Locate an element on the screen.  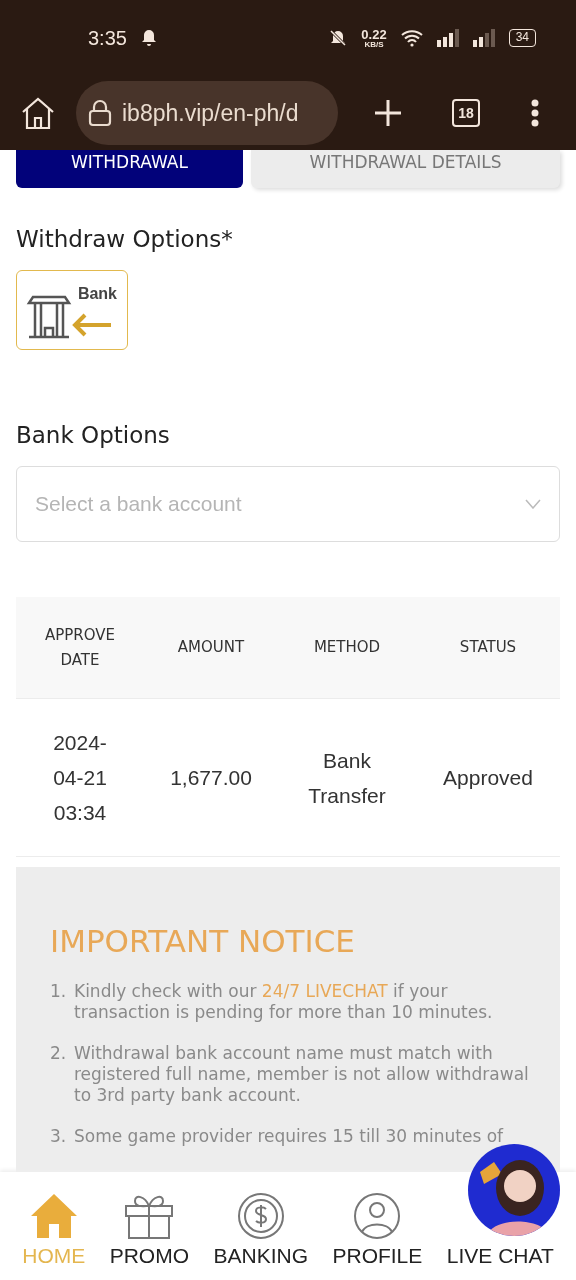
notice-title: IMPORTANT NOTICE is located at coordinates (203, 941).